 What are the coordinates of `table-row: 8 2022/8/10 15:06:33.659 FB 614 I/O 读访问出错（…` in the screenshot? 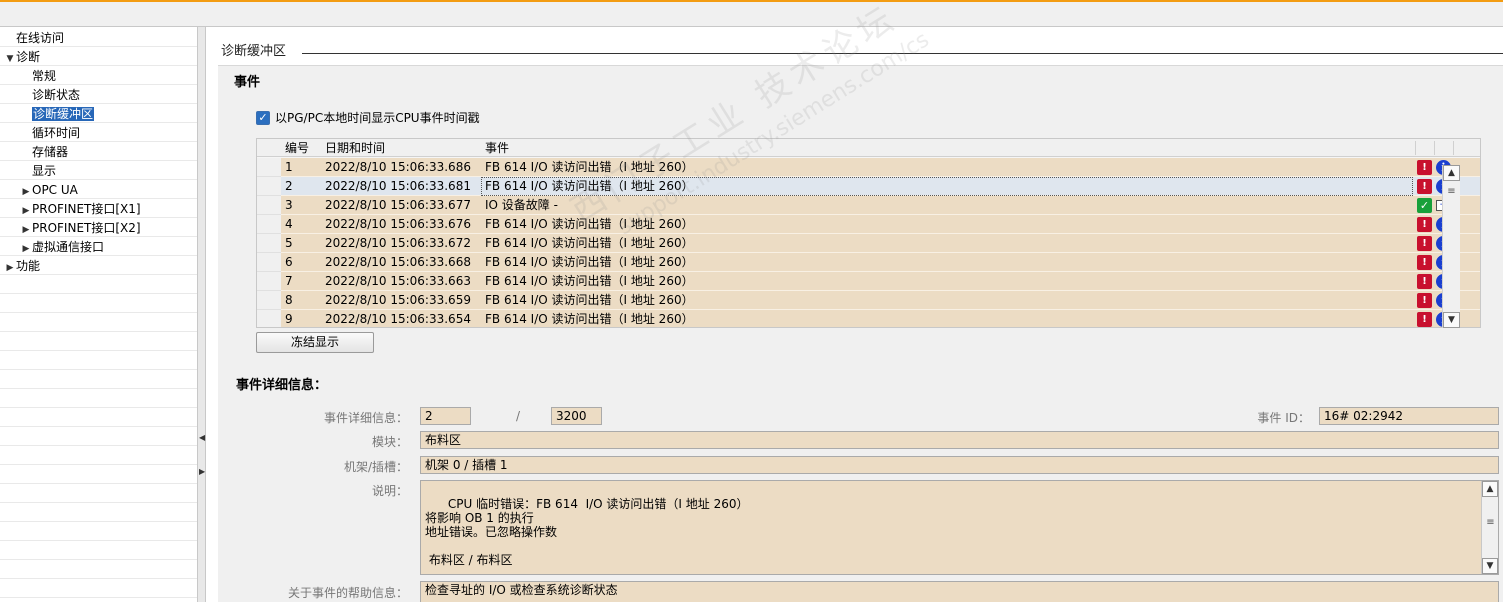 It's located at (868, 300).